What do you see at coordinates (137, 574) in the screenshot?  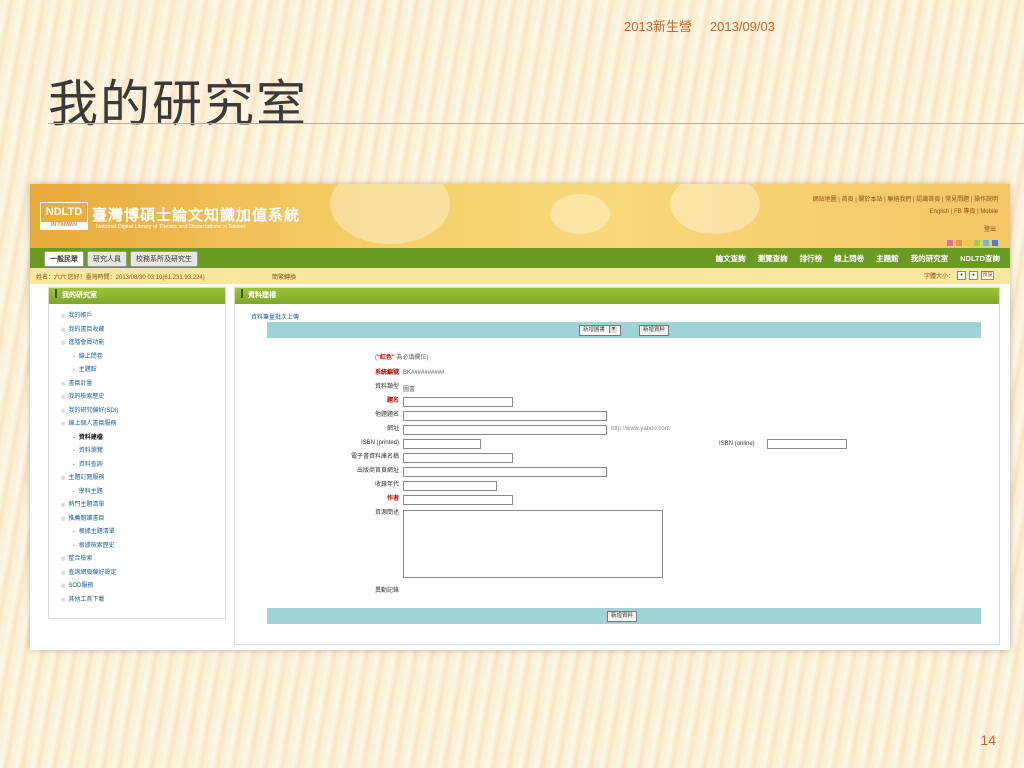 I see `sidebar-item: 查詢網頁偏好設定` at bounding box center [137, 574].